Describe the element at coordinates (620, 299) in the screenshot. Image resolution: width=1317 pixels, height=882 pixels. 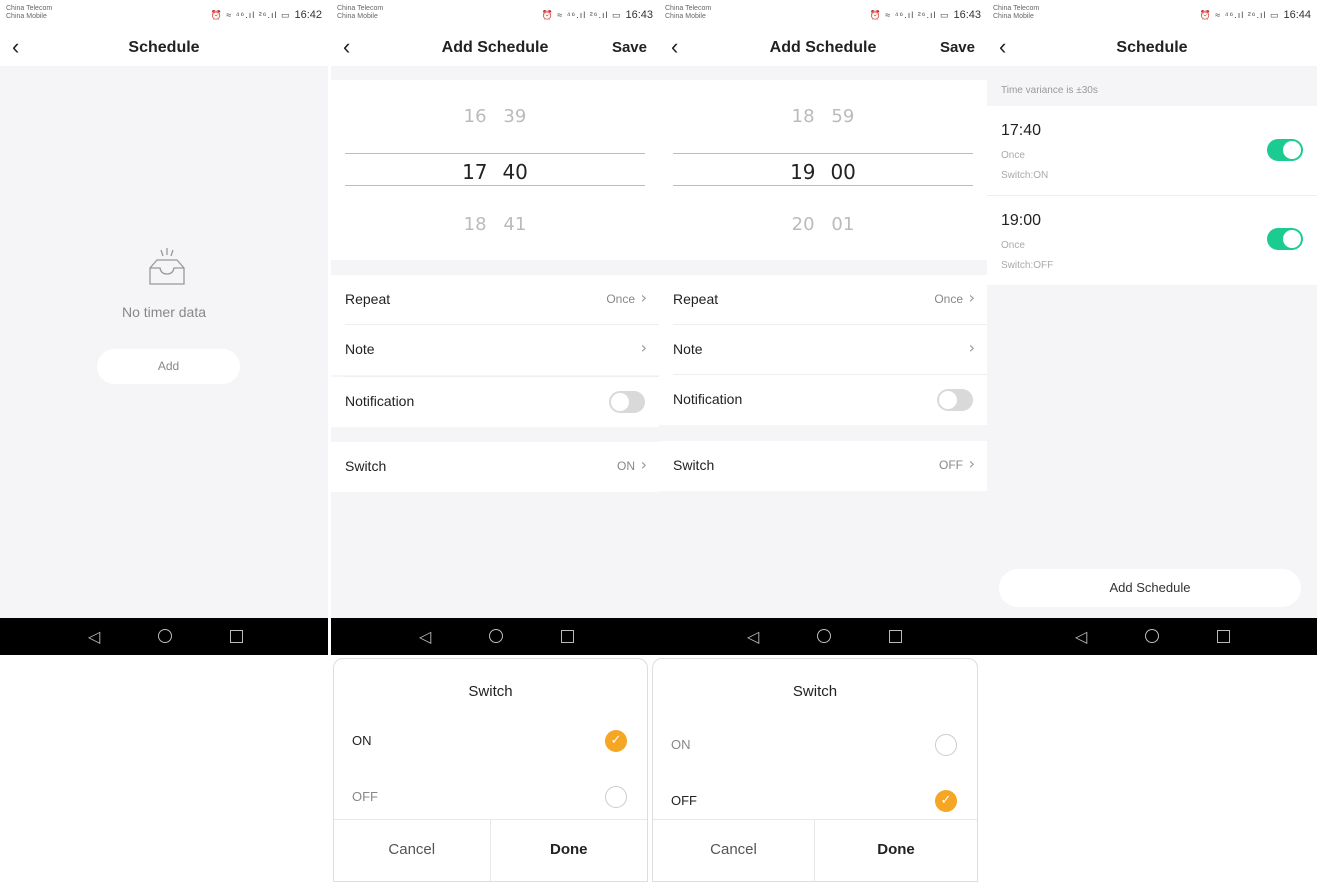
I see `repeat-value: Once` at that location.